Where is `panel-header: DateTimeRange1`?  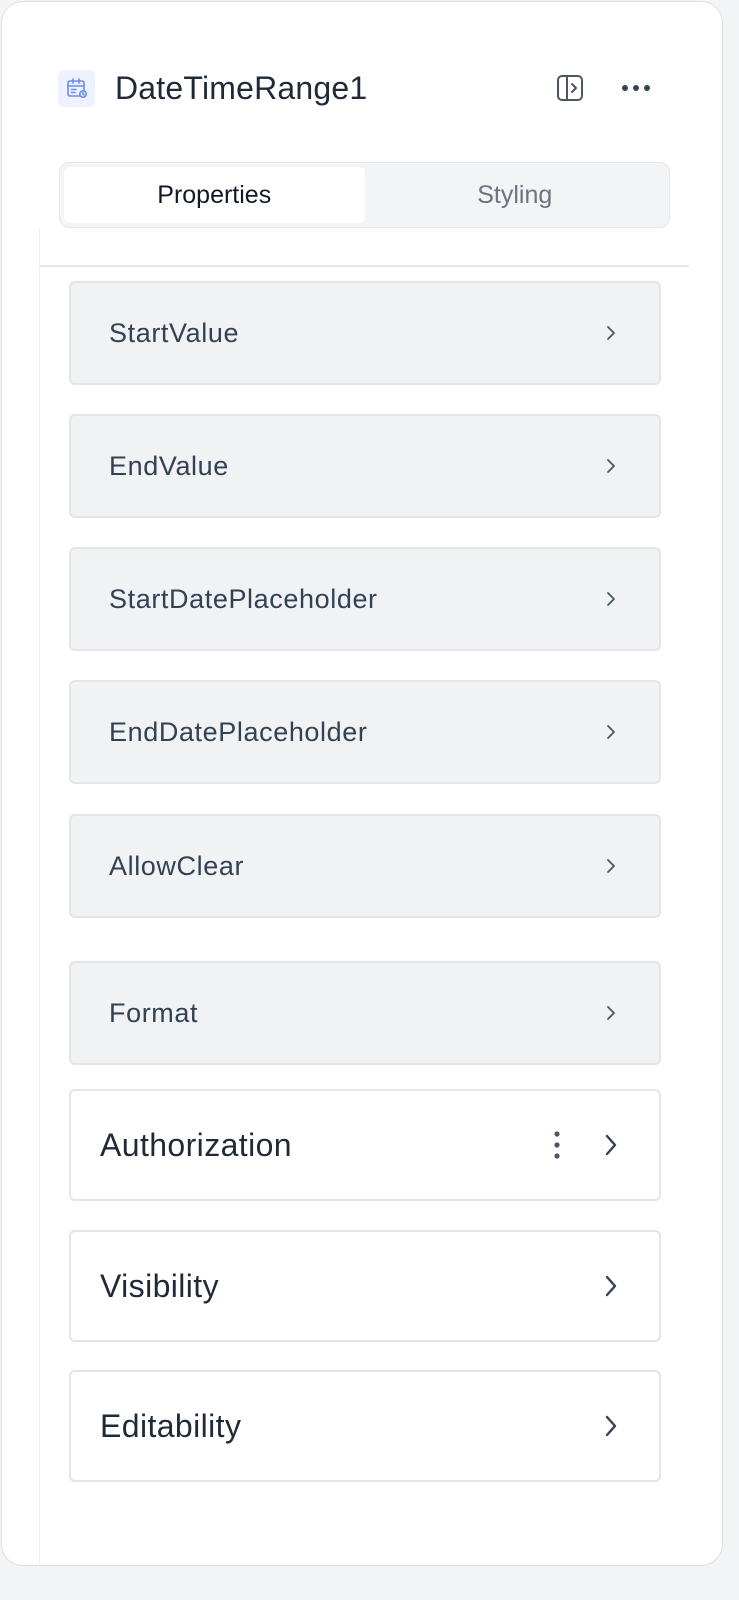 panel-header: DateTimeRange1 is located at coordinates (355, 88).